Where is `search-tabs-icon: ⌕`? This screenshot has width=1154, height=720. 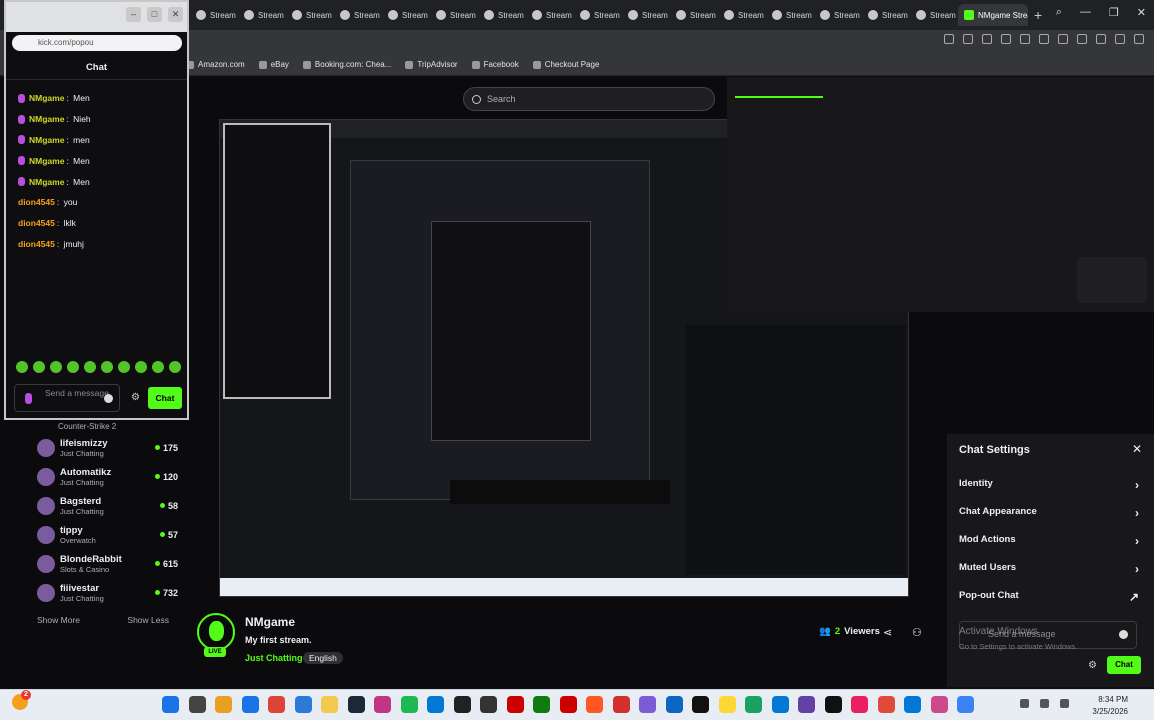 search-tabs-icon: ⌕ is located at coordinates (1059, 12).